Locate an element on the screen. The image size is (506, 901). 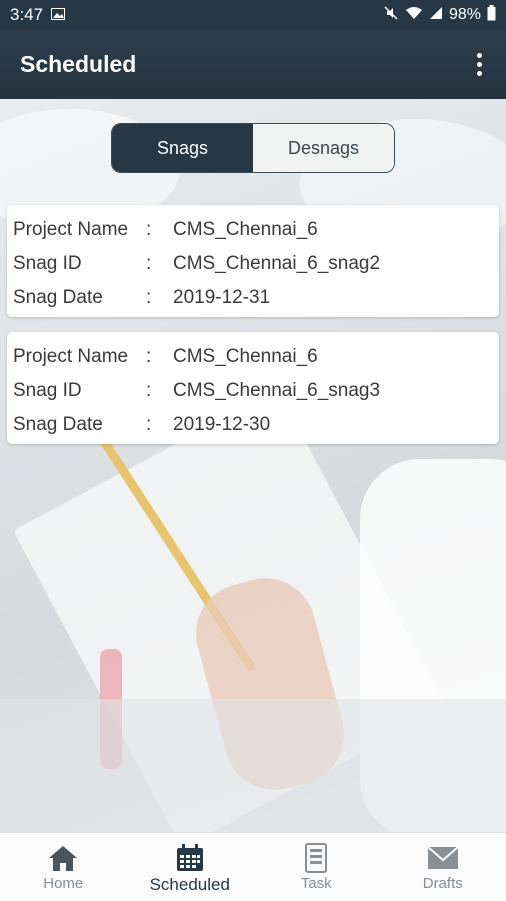
status-time: 3:47 is located at coordinates (26, 15).